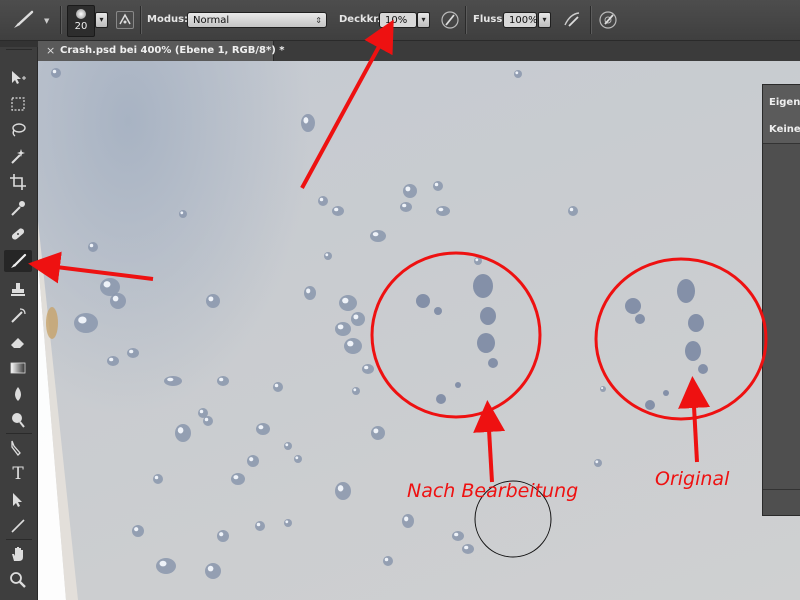 The width and height of the screenshot is (800, 600). I want to click on original-circle, so click(681, 339).